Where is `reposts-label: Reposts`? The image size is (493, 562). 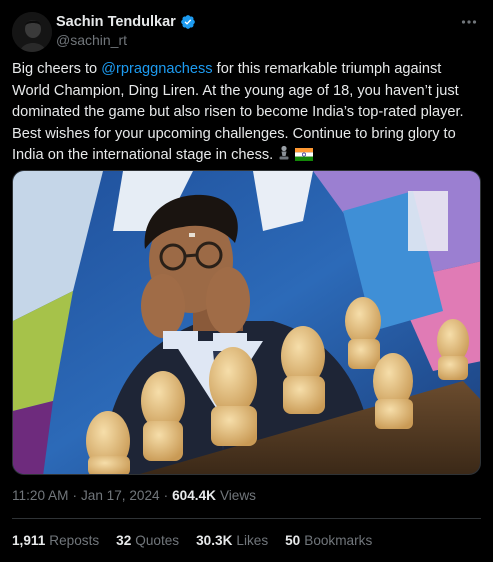 reposts-label: Reposts is located at coordinates (74, 540).